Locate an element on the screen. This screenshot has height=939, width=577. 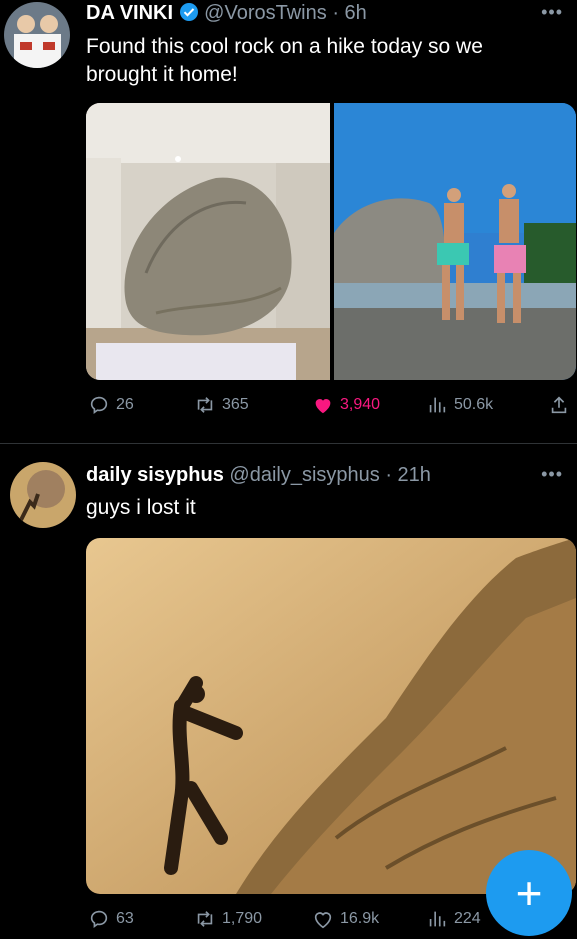
like-button: 16.9k is located at coordinates (345, 919).